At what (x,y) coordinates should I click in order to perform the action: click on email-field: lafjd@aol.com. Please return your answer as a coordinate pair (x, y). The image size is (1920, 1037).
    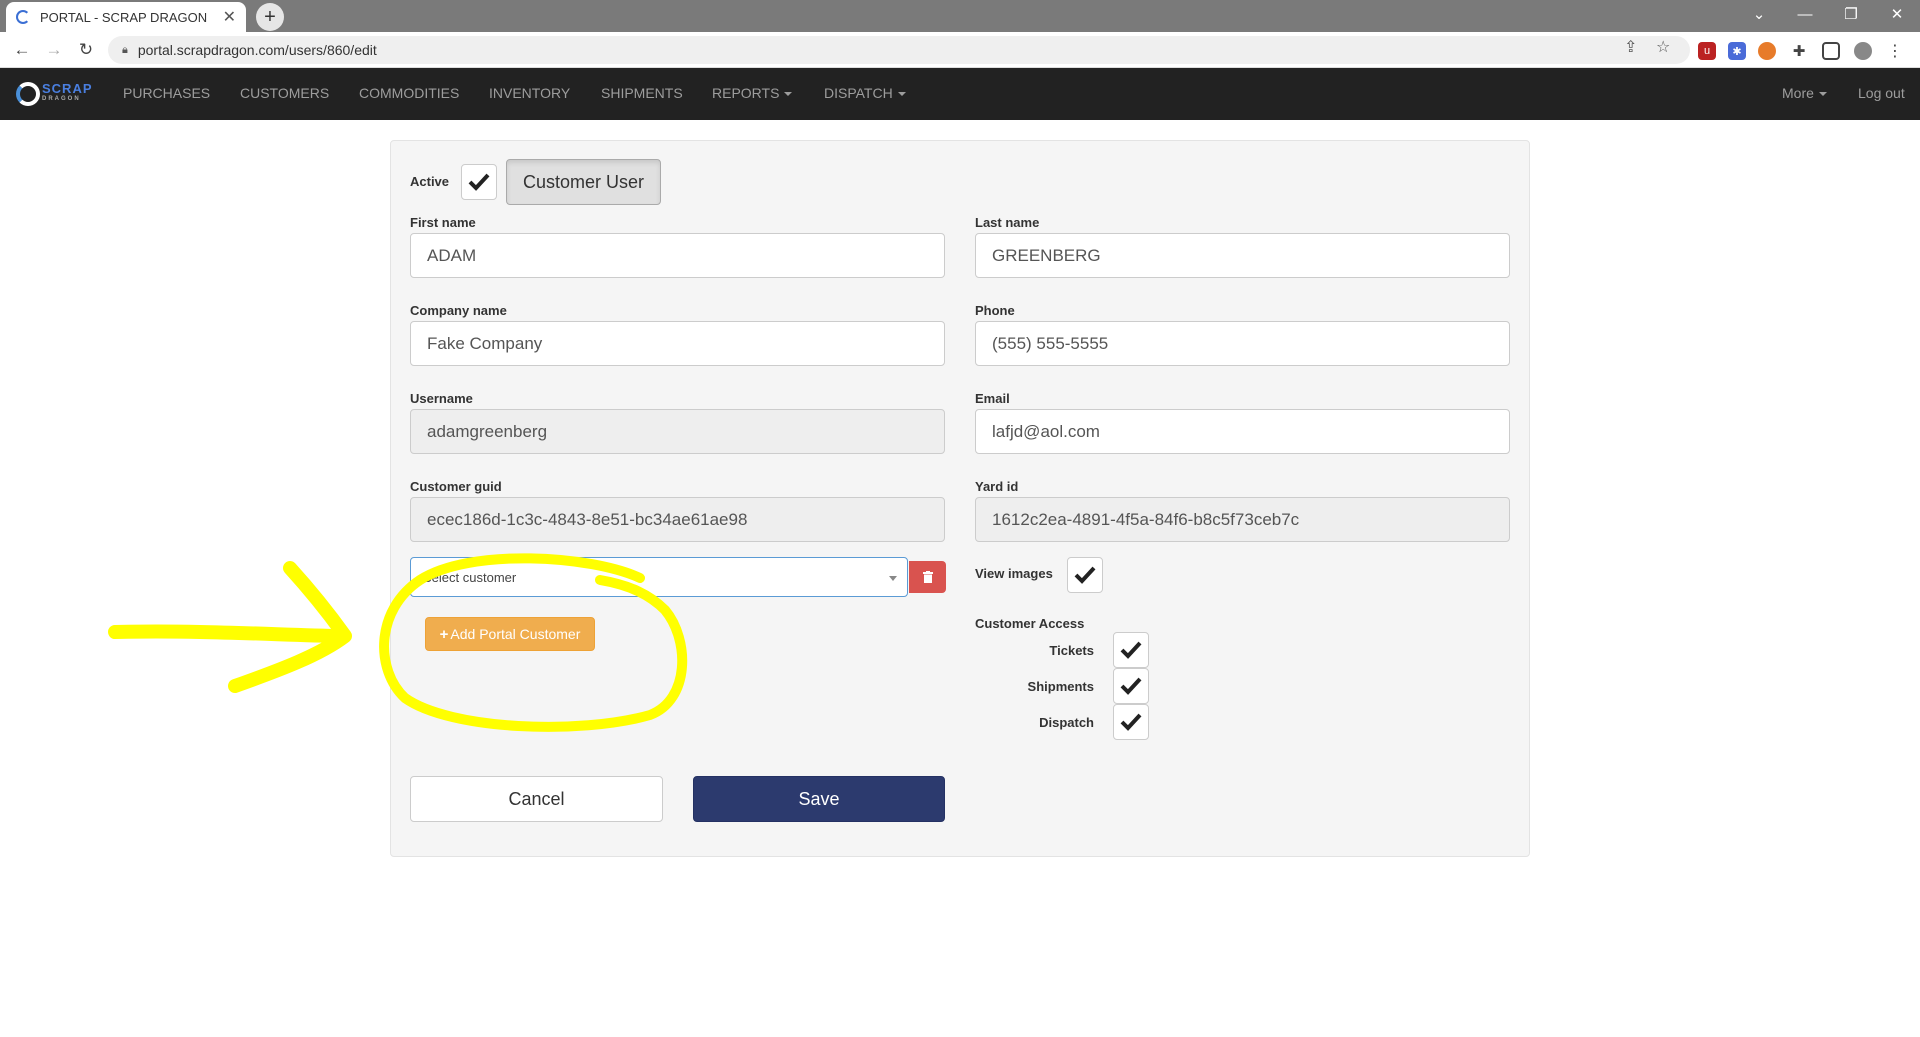
    Looking at the image, I should click on (1242, 431).